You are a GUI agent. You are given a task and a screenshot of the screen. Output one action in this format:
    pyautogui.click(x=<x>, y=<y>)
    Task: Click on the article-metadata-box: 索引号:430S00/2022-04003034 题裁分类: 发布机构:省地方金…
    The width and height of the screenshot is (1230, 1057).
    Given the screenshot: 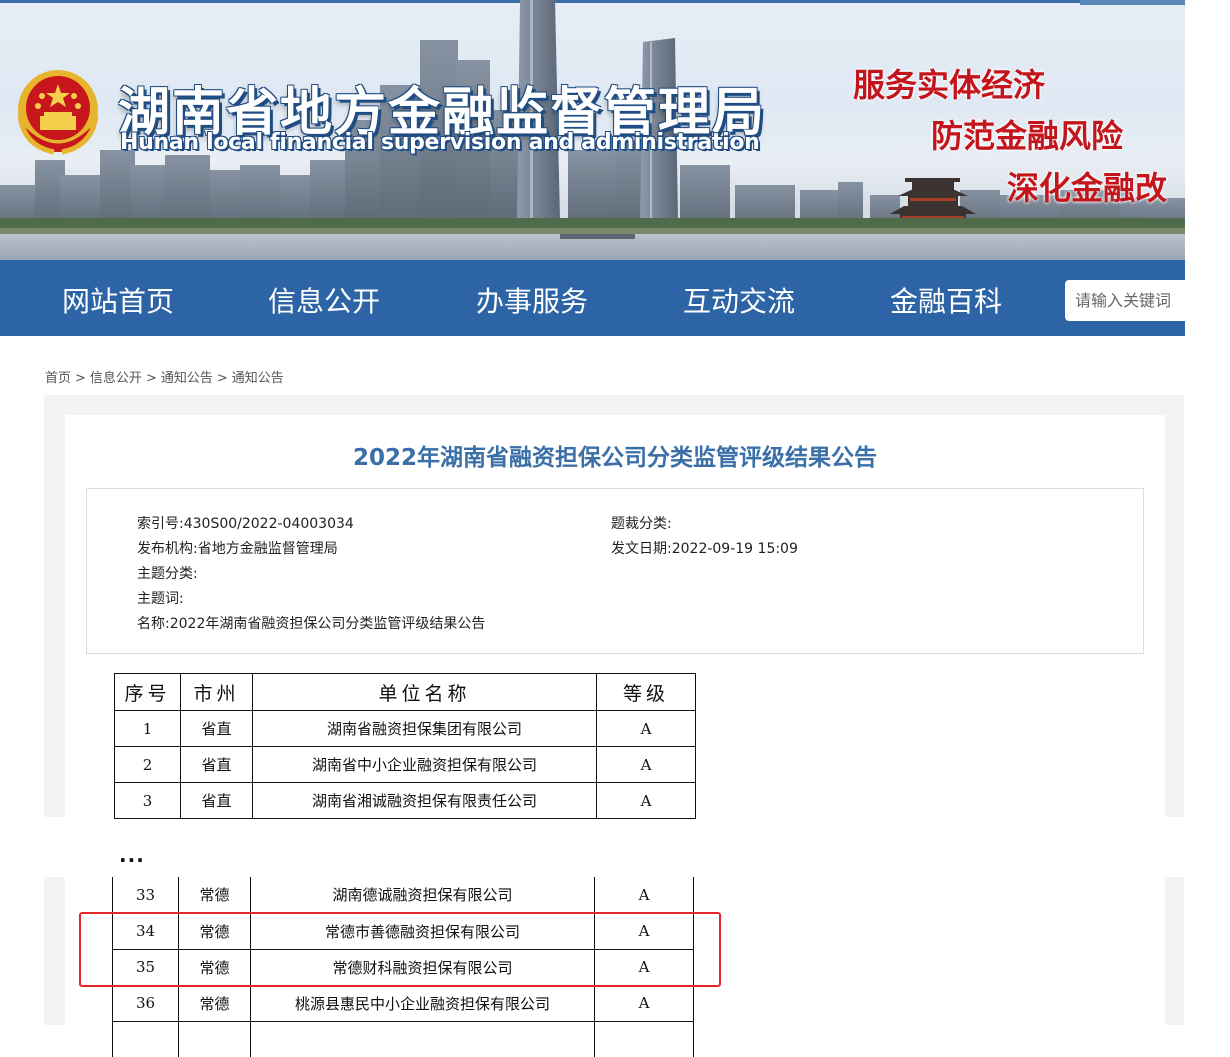 What is the action you would take?
    pyautogui.click(x=615, y=571)
    